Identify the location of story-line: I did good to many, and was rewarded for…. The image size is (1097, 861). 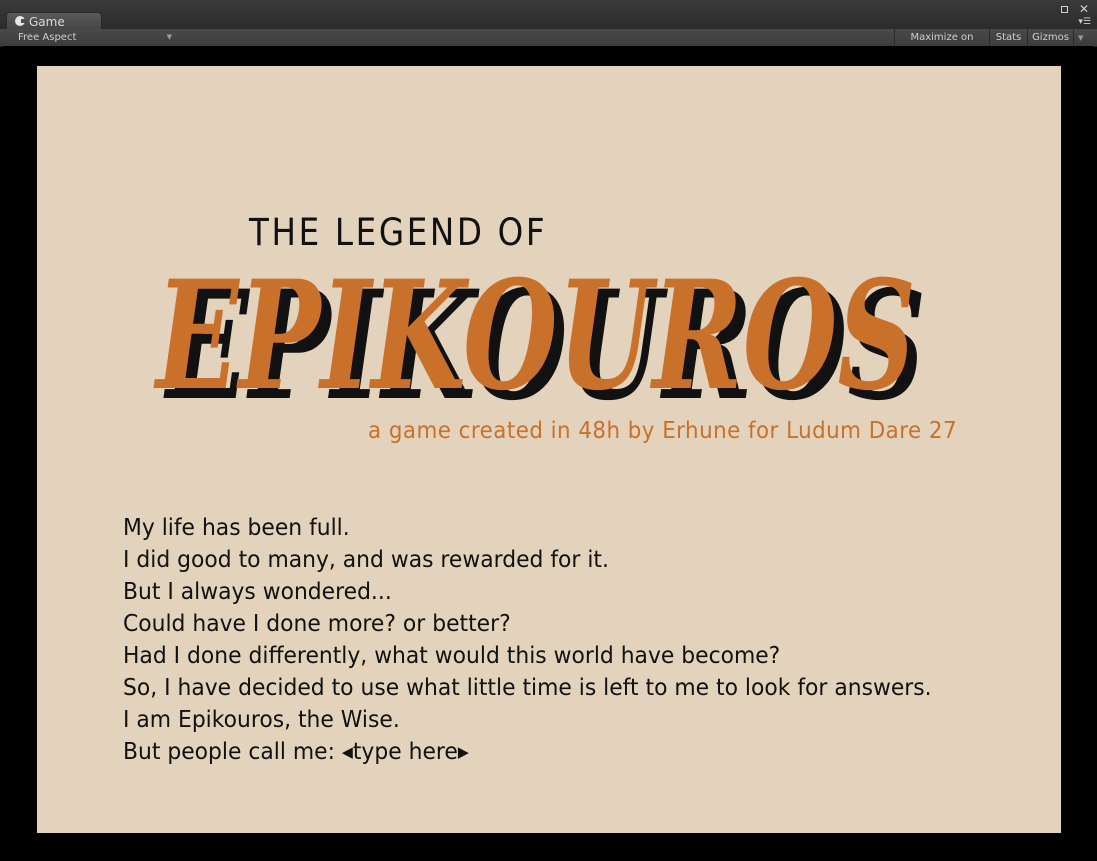
(366, 560).